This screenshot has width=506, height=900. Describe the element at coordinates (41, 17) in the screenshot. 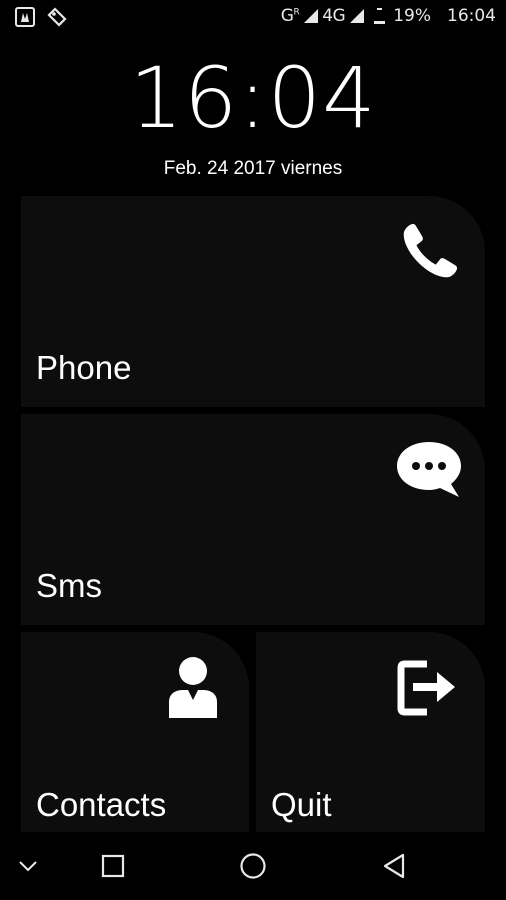

I see `notification-icons` at that location.